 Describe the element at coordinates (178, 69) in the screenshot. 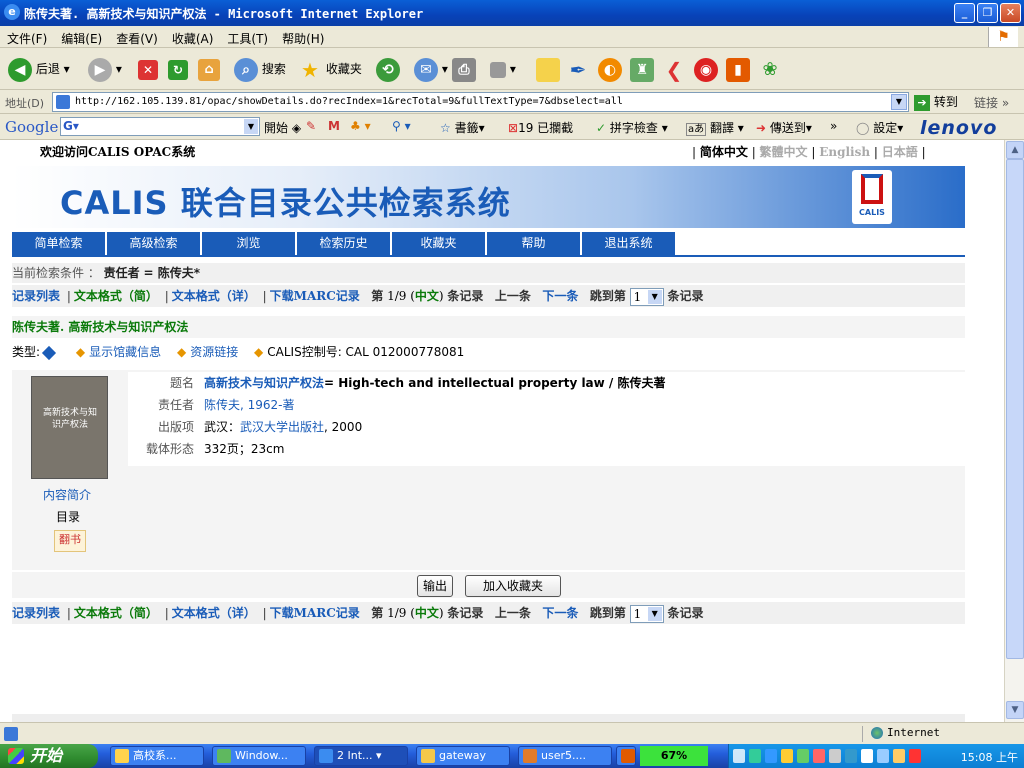

I see `refresh-button: ↻` at that location.